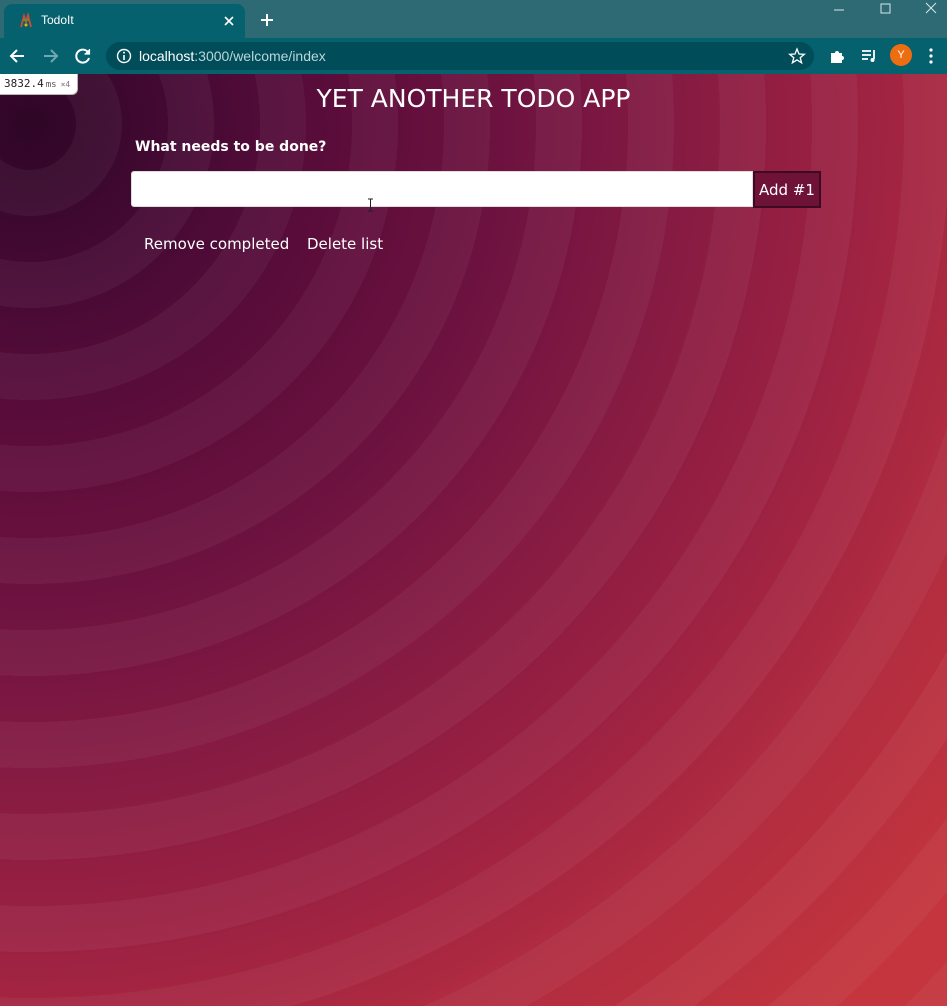 Image resolution: width=947 pixels, height=1006 pixels. Describe the element at coordinates (18, 56) in the screenshot. I see `back-arrow-icon` at that location.